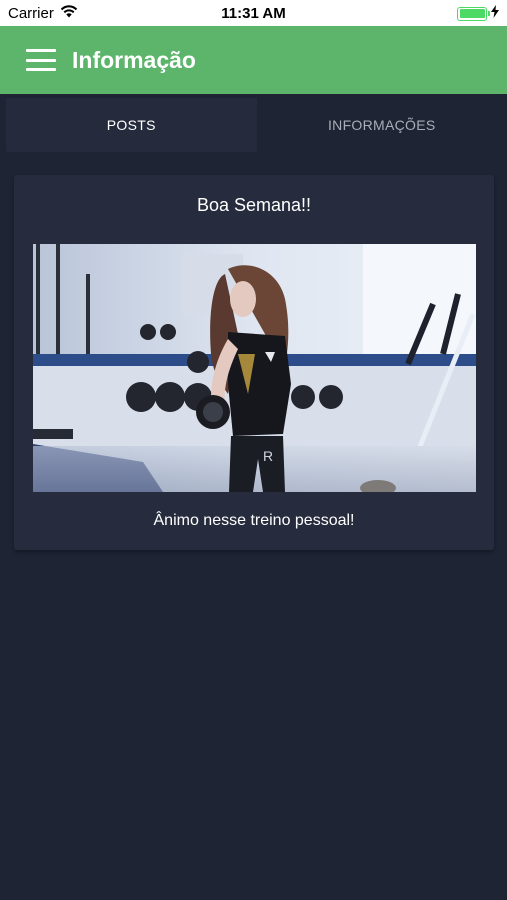  What do you see at coordinates (495, 13) in the screenshot?
I see `charging-bolt-icon` at bounding box center [495, 13].